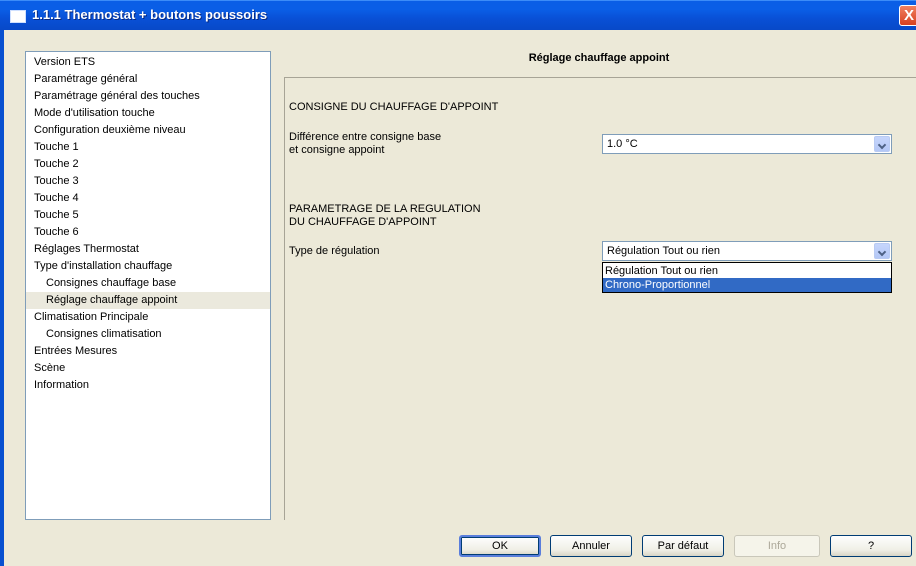  Describe the element at coordinates (148, 300) in the screenshot. I see `tree-item-reglage-chauffage-appoint: Réglage chauffage appoint` at that location.